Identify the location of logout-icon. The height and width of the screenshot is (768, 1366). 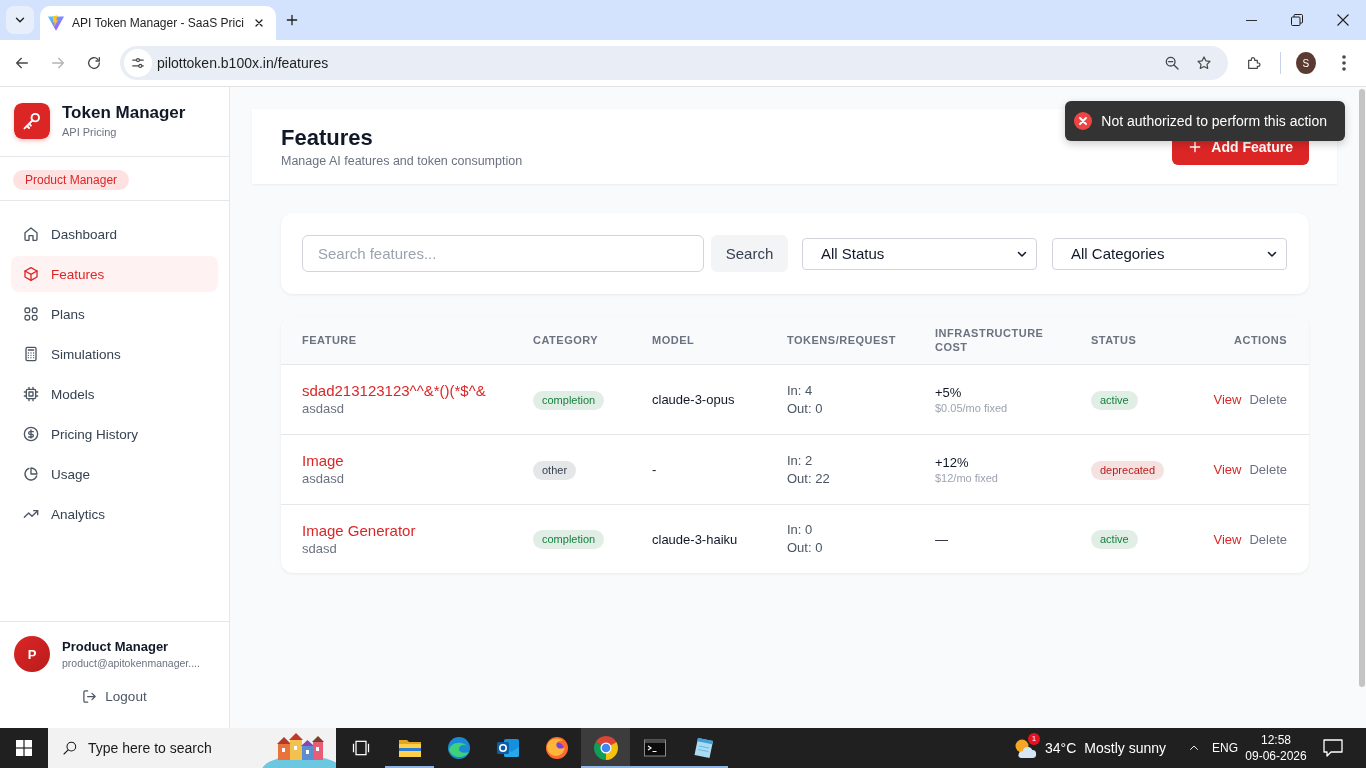
(90, 696).